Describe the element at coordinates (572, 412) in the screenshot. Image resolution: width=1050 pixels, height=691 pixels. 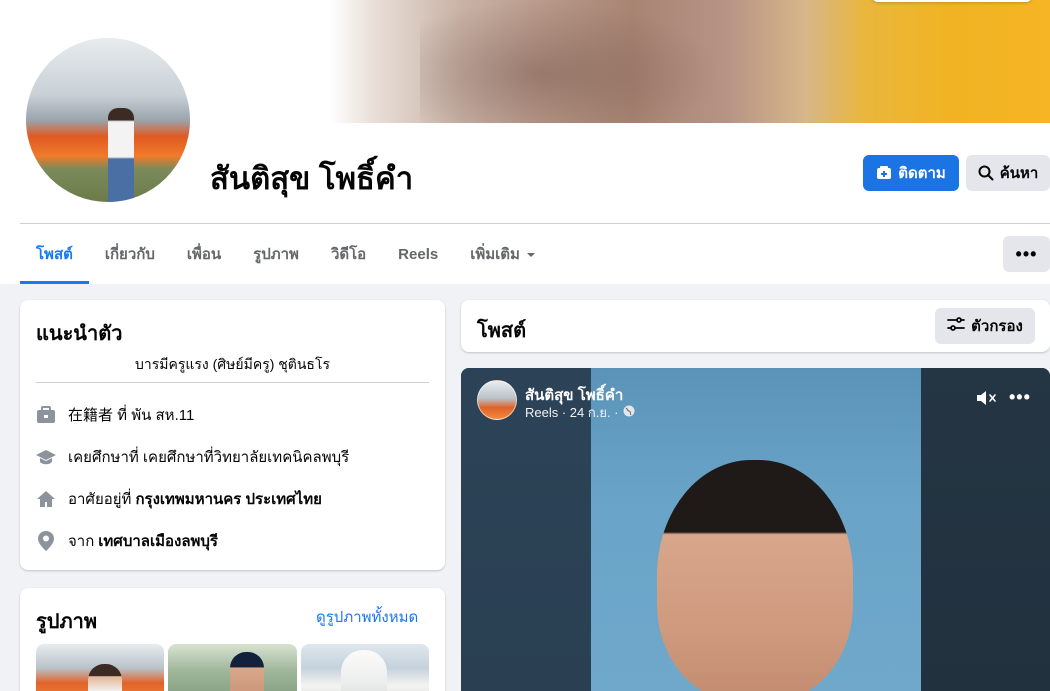
I see `reel-meta-text: Reels · 24 ก.ย. ·` at that location.